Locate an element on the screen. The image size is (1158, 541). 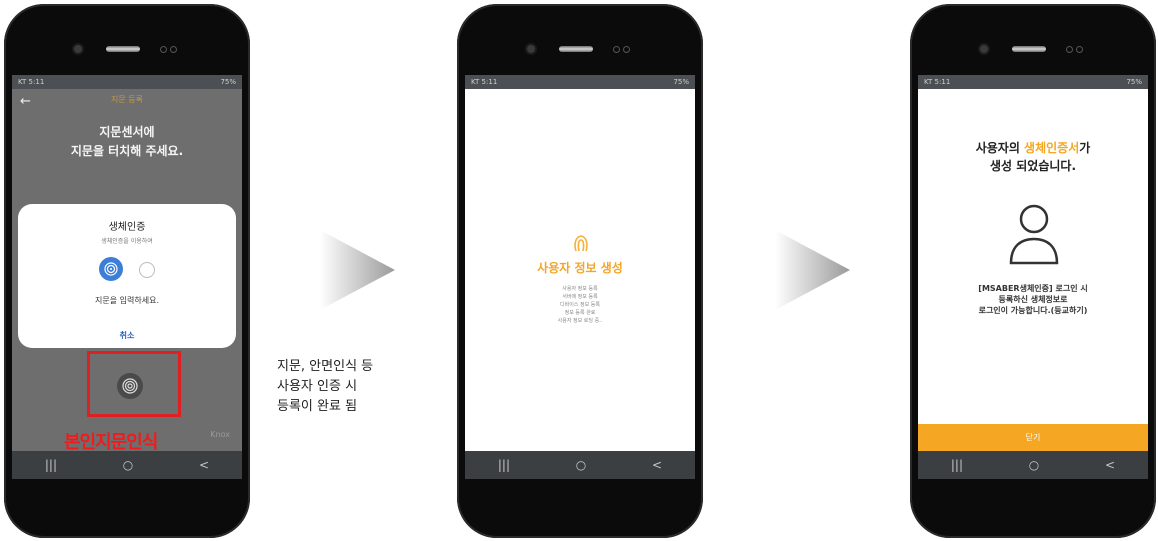
app-header: ← 지문 등록 is located at coordinates (127, 101).